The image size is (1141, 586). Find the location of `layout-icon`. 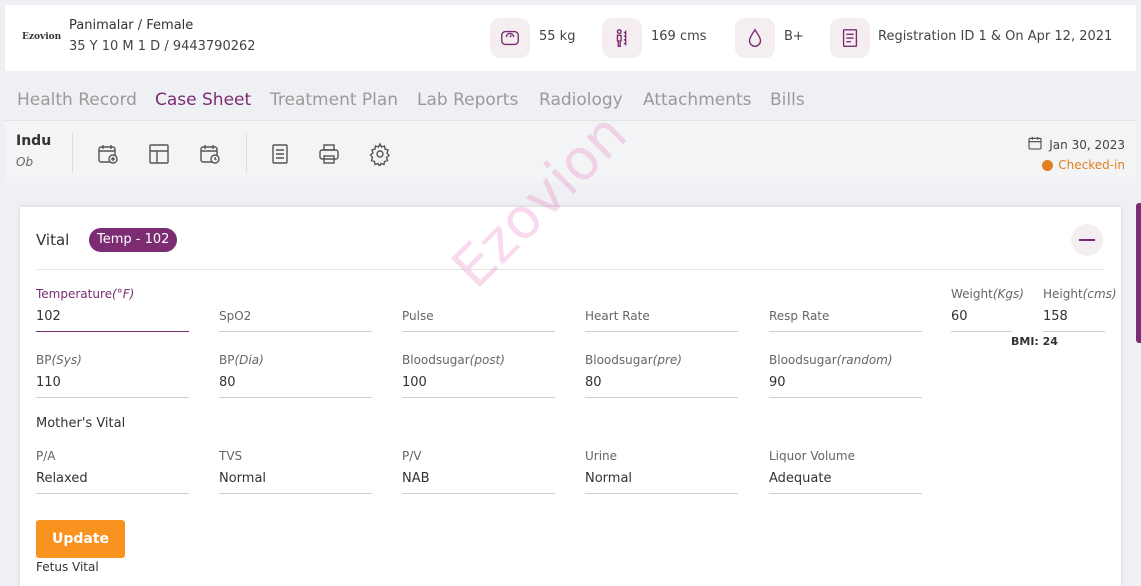

layout-icon is located at coordinates (159, 154).